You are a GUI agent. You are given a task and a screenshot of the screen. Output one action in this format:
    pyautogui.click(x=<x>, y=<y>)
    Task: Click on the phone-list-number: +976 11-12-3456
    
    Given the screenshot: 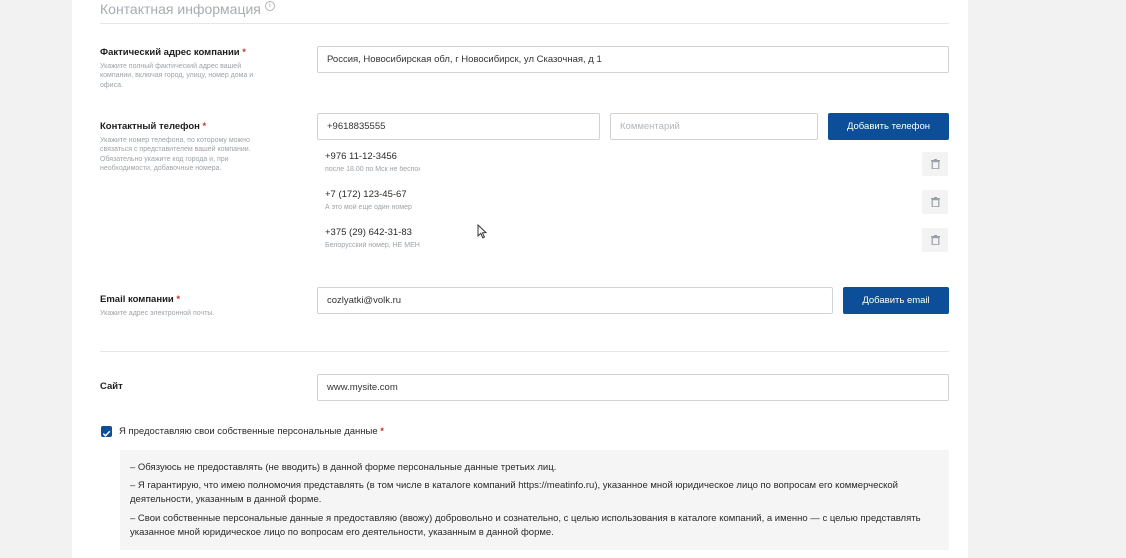 What is the action you would take?
    pyautogui.click(x=361, y=156)
    